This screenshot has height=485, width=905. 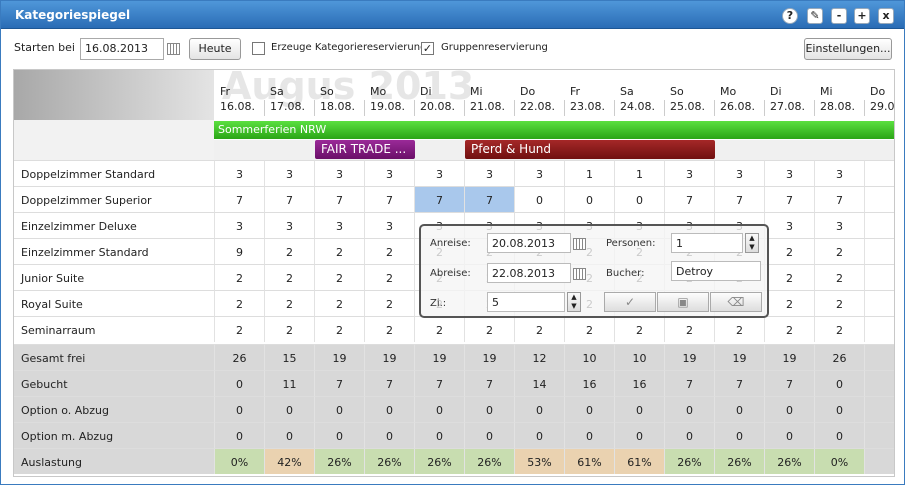 What do you see at coordinates (529, 273) in the screenshot?
I see `abreise-input: 22.08.2013` at bounding box center [529, 273].